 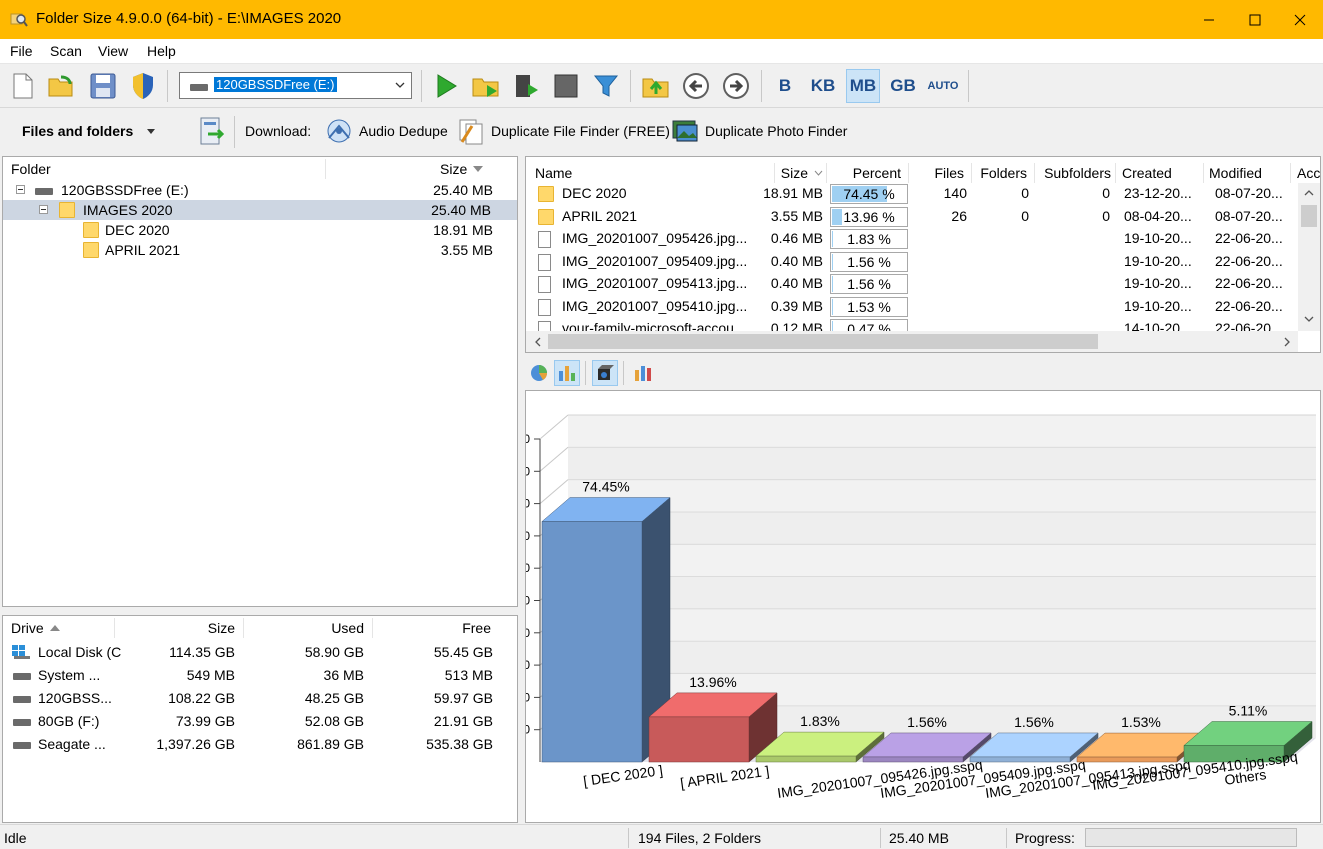 I want to click on percent-bar: 13.96 %, so click(x=869, y=216).